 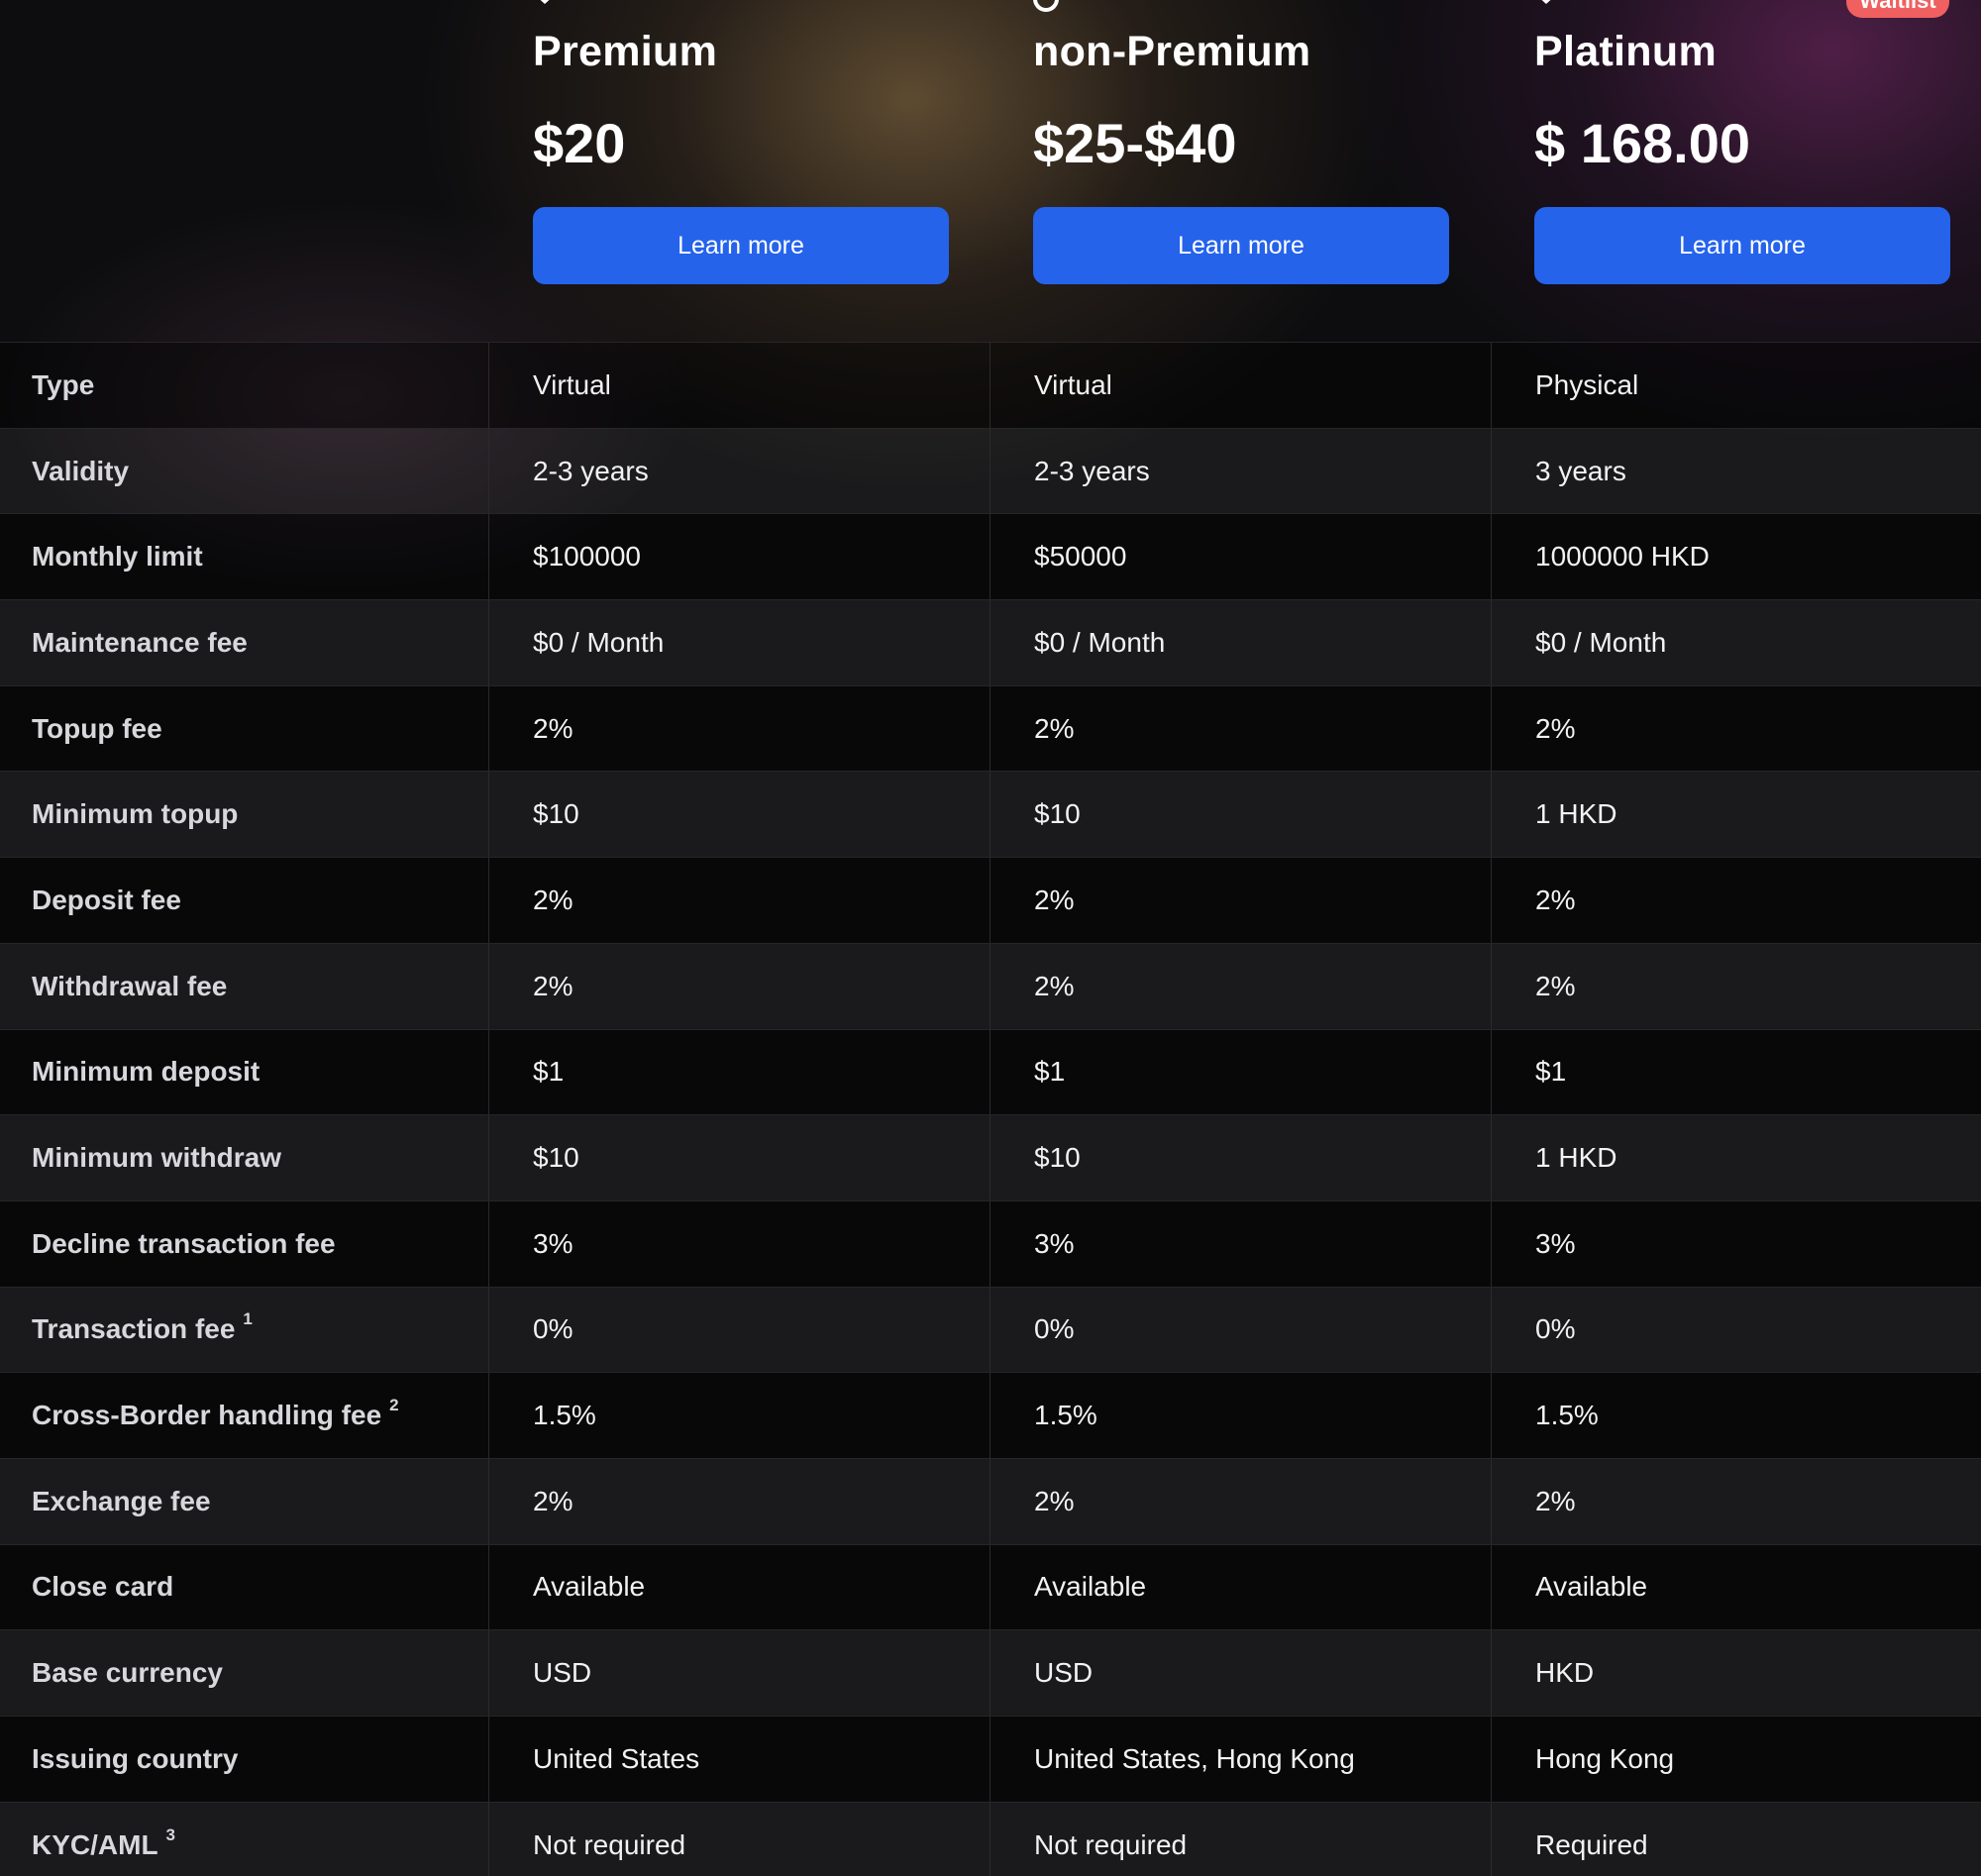 I want to click on row-label: Minimum withdraw, so click(x=244, y=1158).